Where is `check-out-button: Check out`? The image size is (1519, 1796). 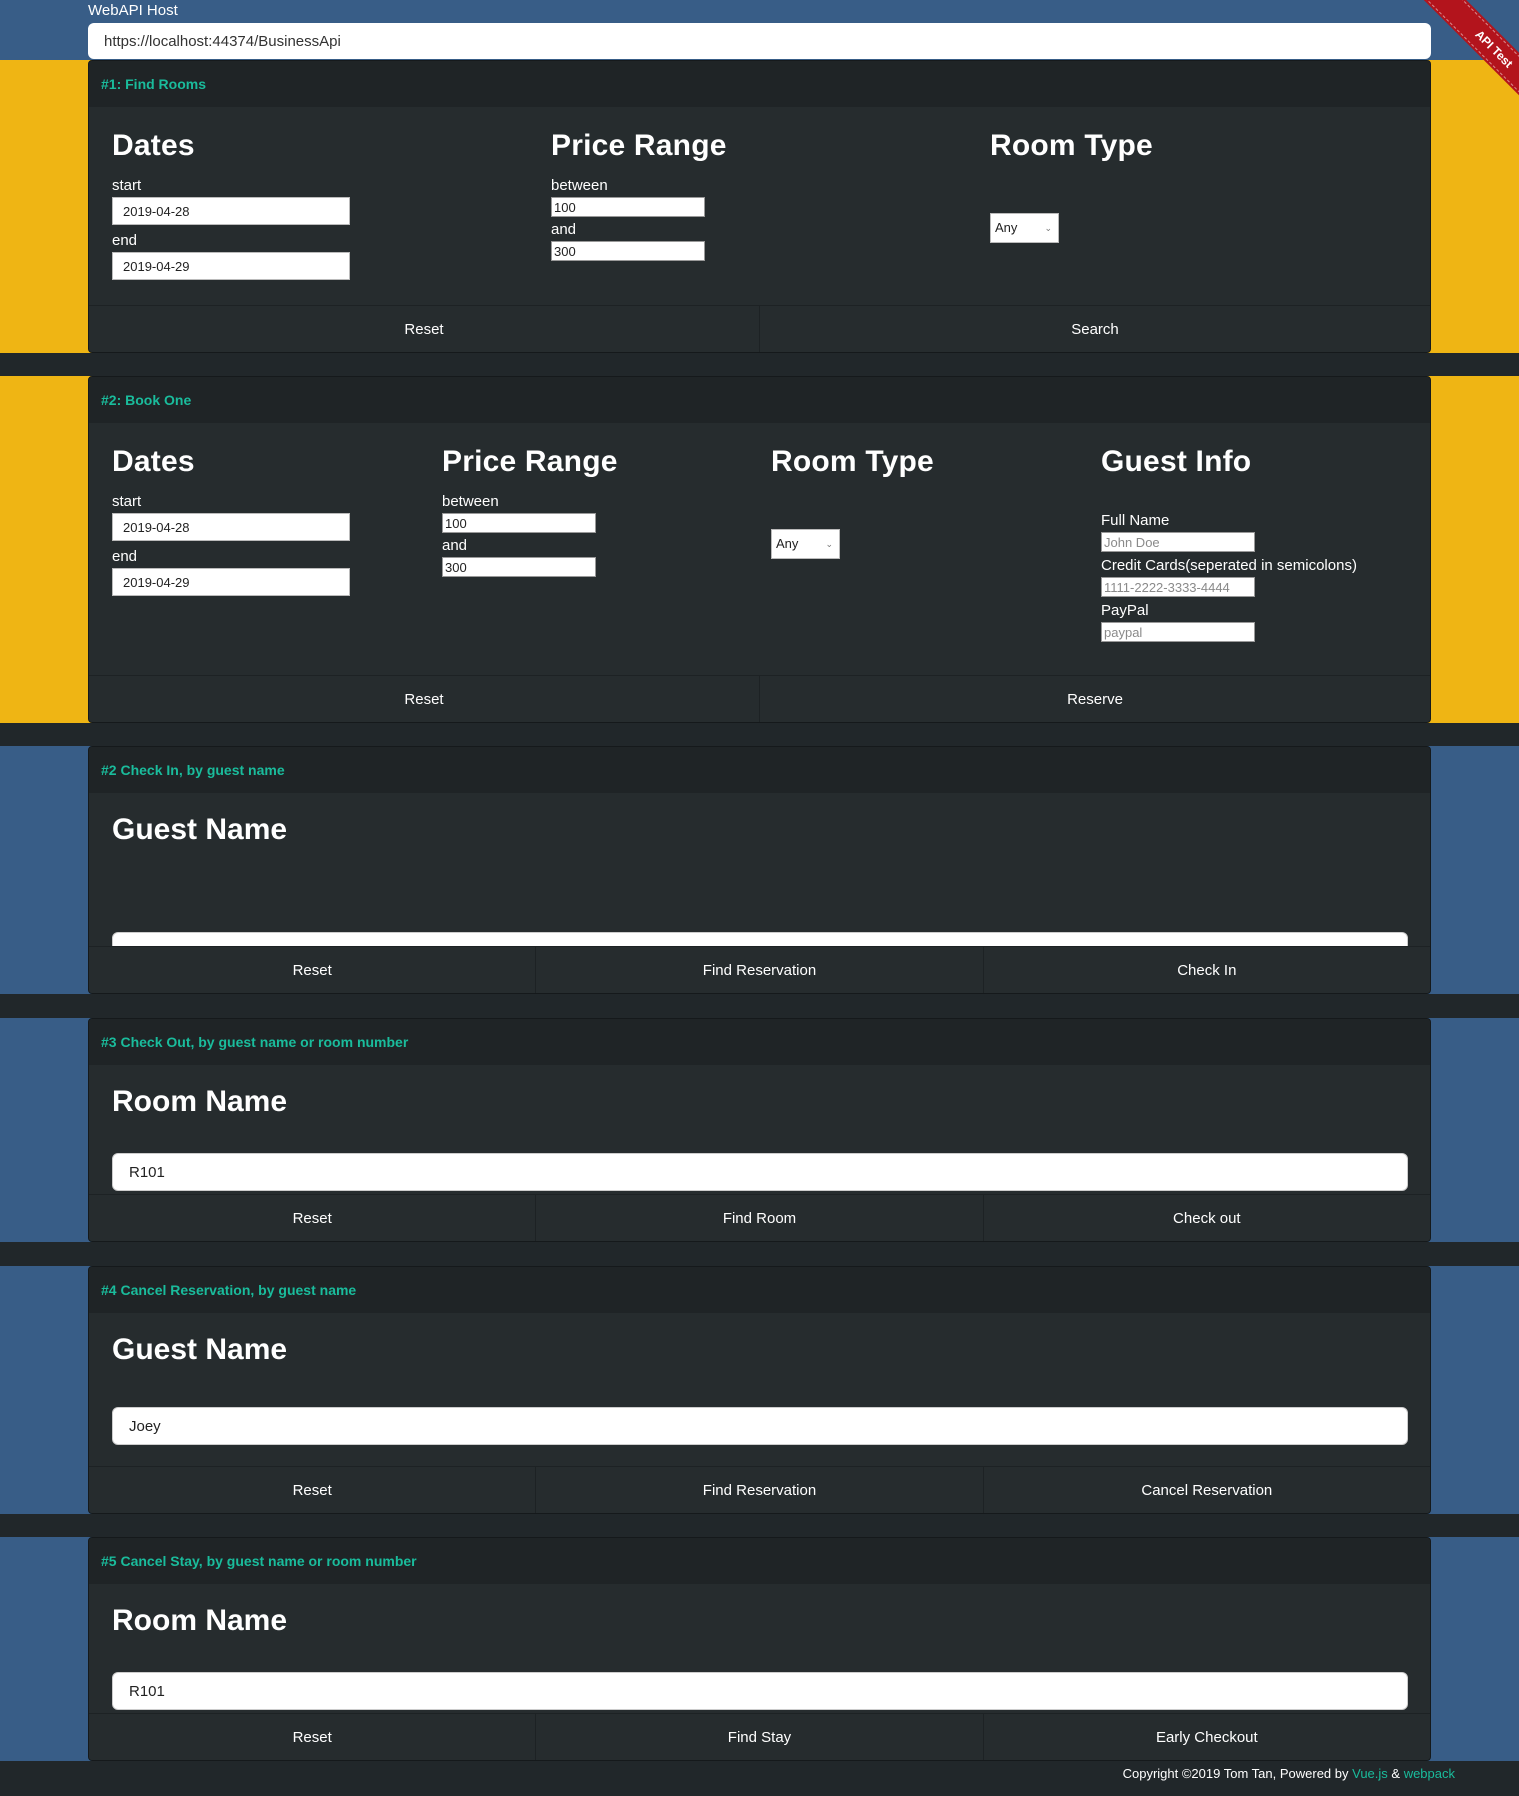 check-out-button: Check out is located at coordinates (1207, 1218).